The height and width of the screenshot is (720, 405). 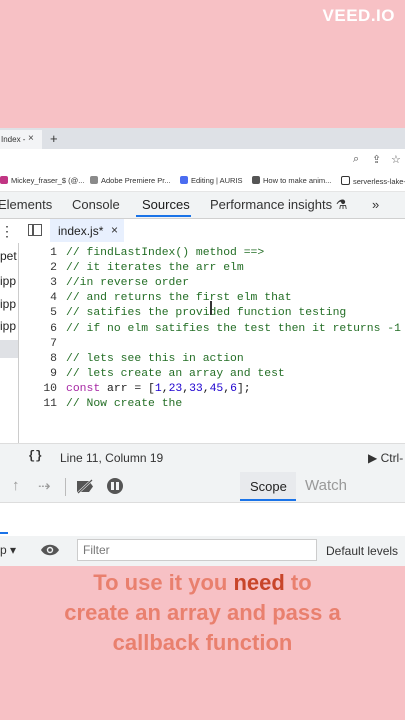 I want to click on checkbox-icon, so click(x=345, y=180).